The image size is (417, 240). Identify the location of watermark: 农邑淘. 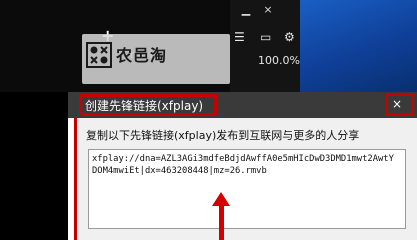
(156, 59).